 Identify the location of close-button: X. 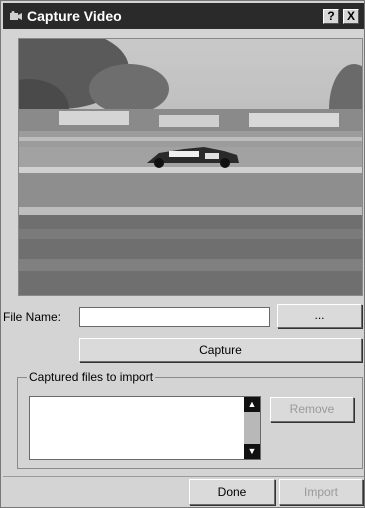
(351, 16).